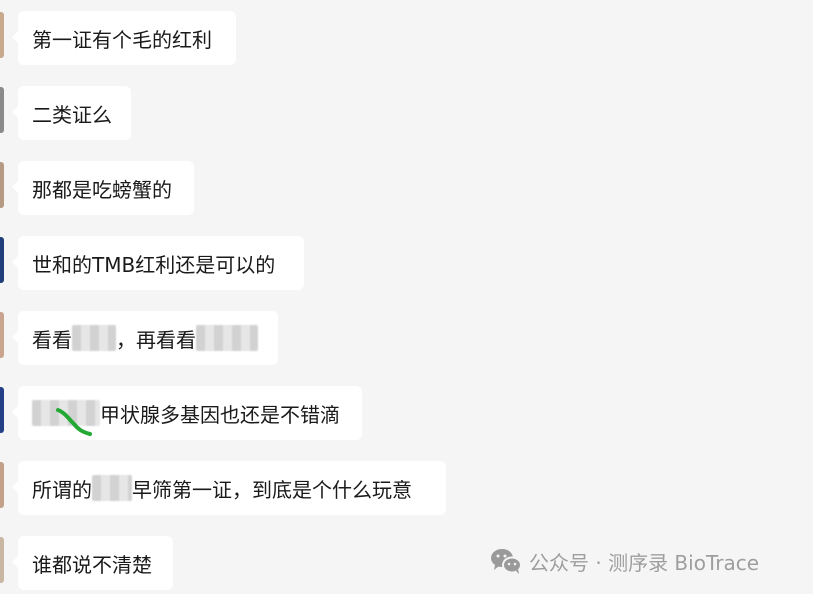  I want to click on green-scribble-mark, so click(74, 422).